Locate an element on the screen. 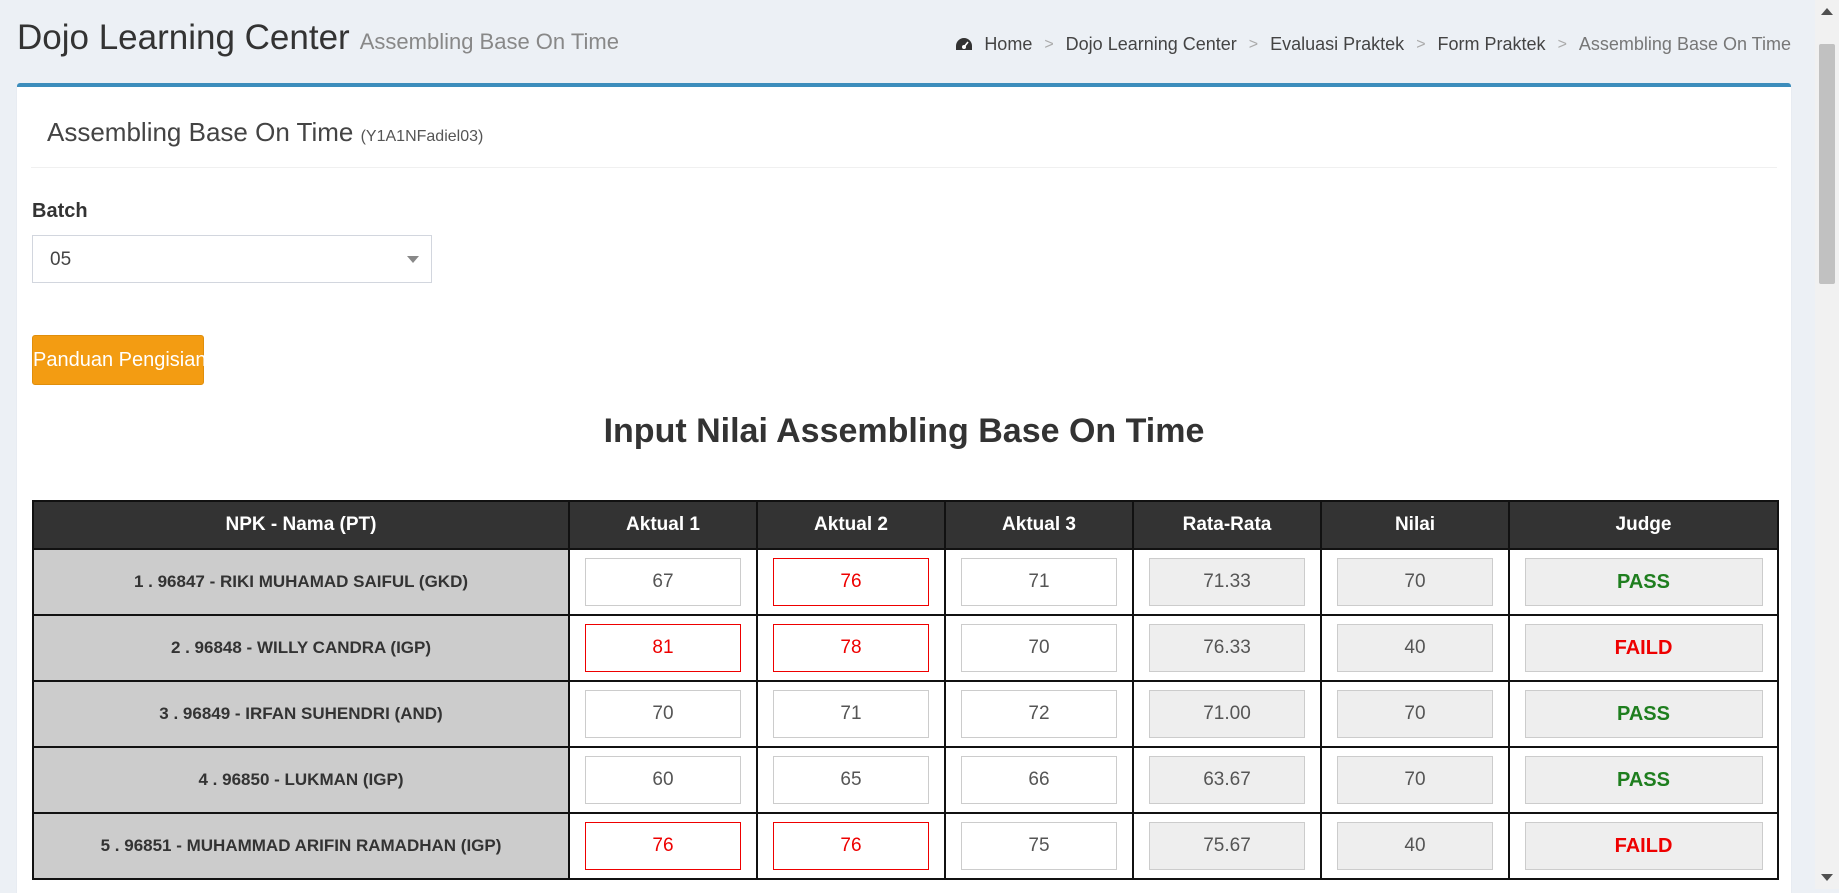  rata-rata-cell: 71.33 is located at coordinates (1227, 582).